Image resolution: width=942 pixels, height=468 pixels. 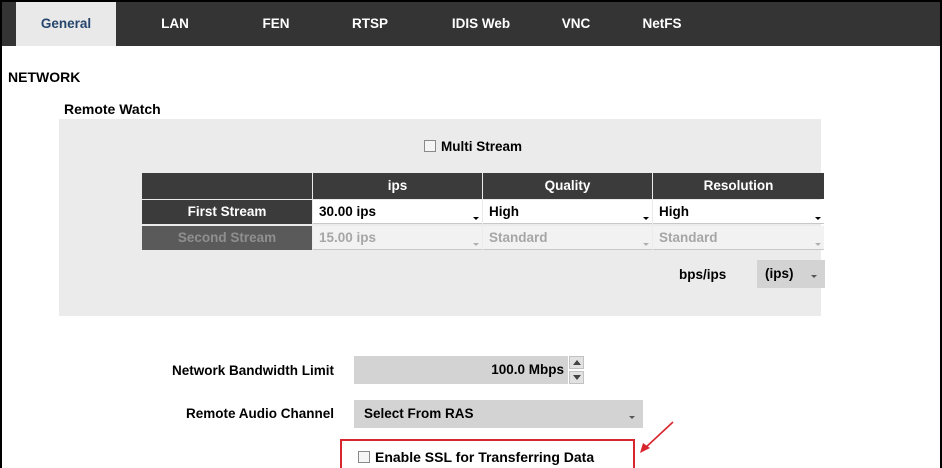 I want to click on multi-stream-toggle: Multi Stream, so click(x=473, y=146).